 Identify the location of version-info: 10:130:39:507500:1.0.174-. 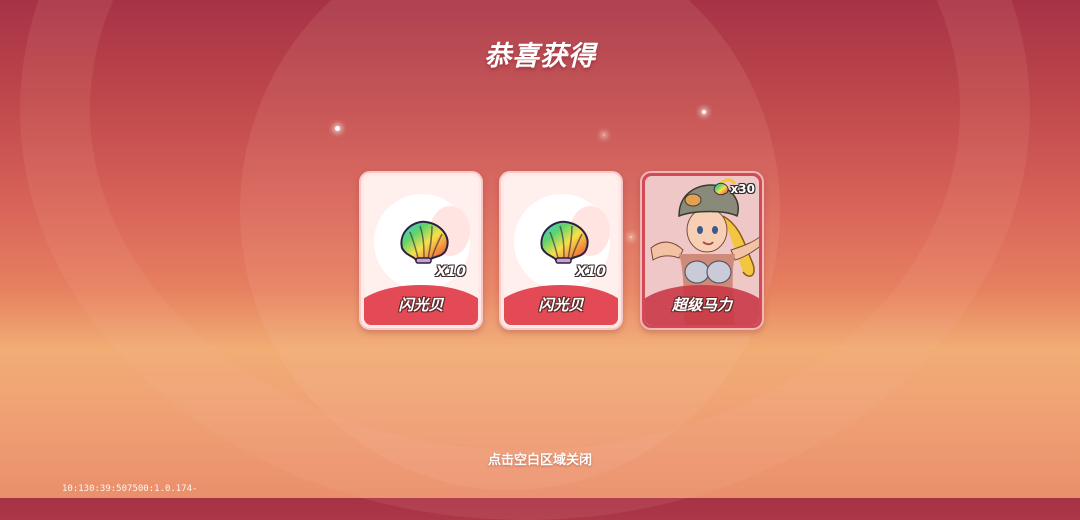
(130, 489).